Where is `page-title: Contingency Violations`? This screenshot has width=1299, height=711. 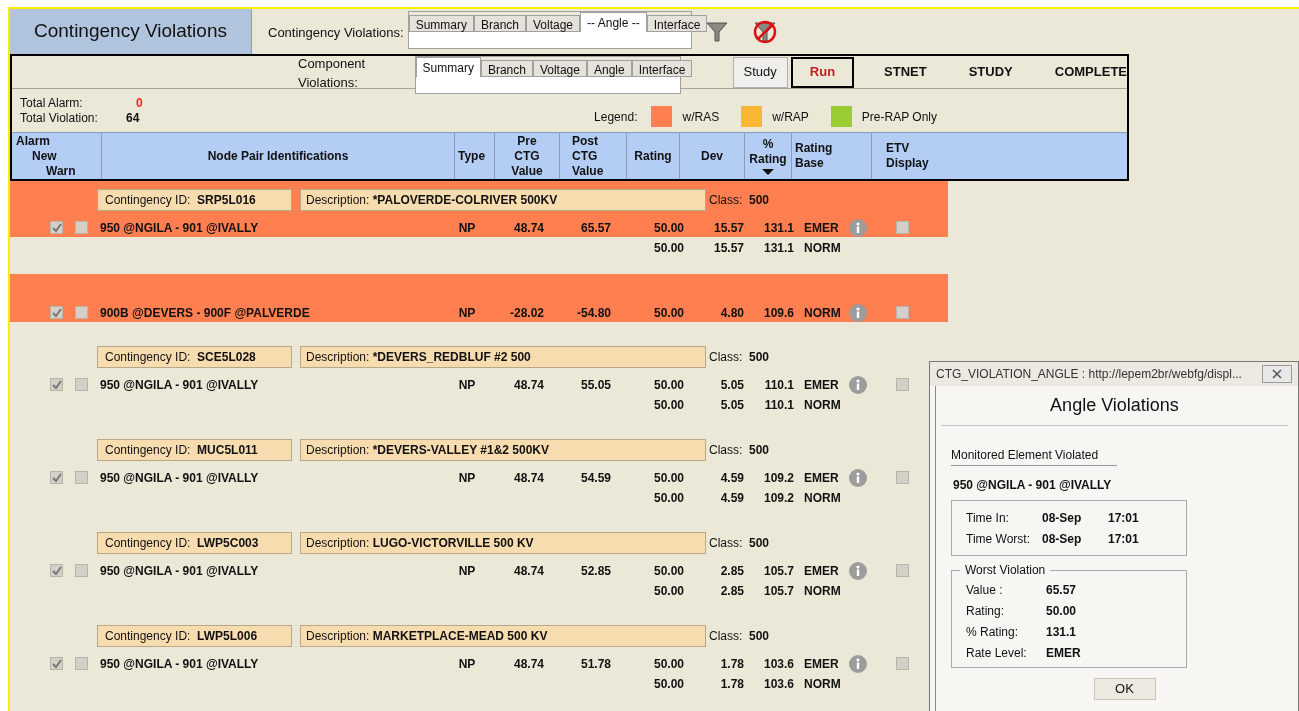
page-title: Contingency Violations is located at coordinates (131, 31).